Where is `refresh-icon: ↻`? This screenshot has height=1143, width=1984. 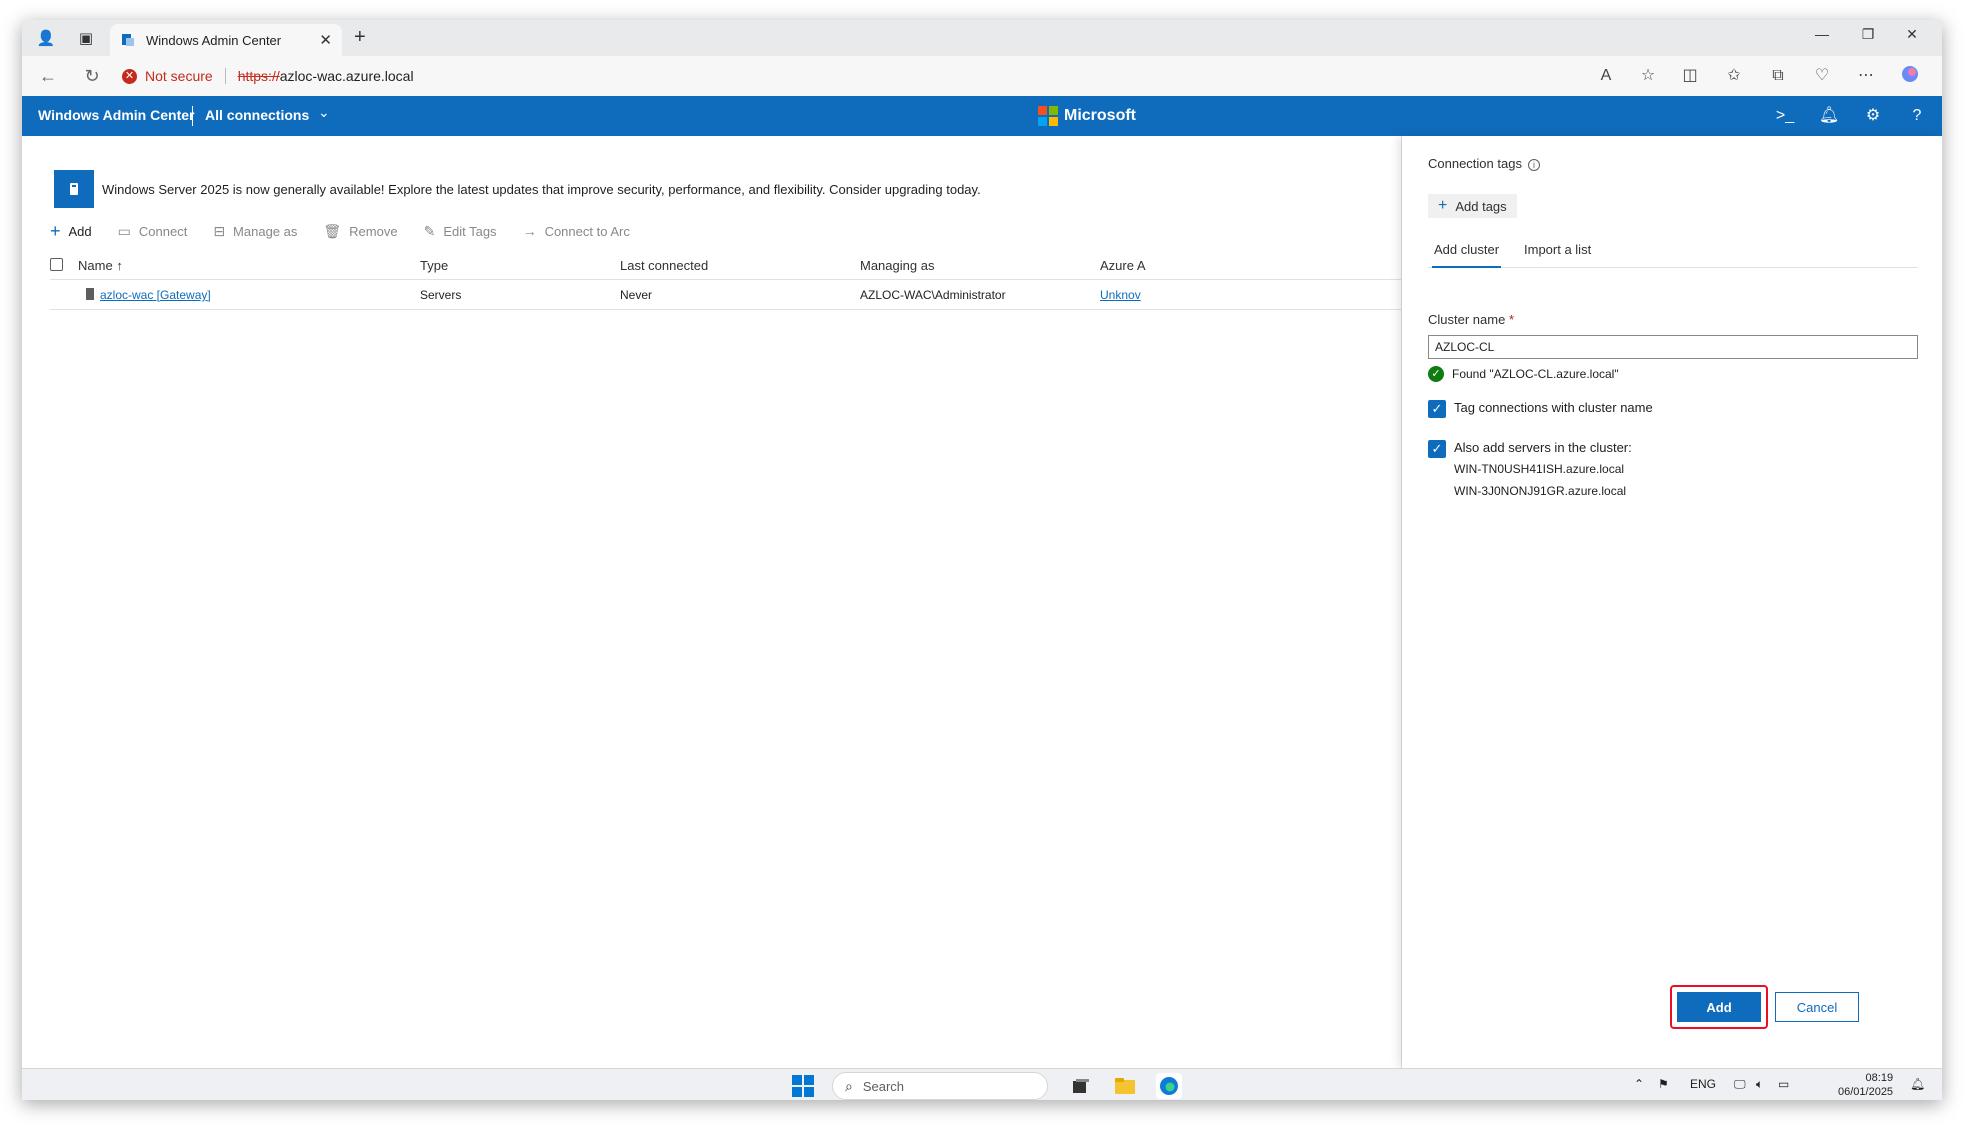
refresh-icon: ↻ is located at coordinates (92, 76).